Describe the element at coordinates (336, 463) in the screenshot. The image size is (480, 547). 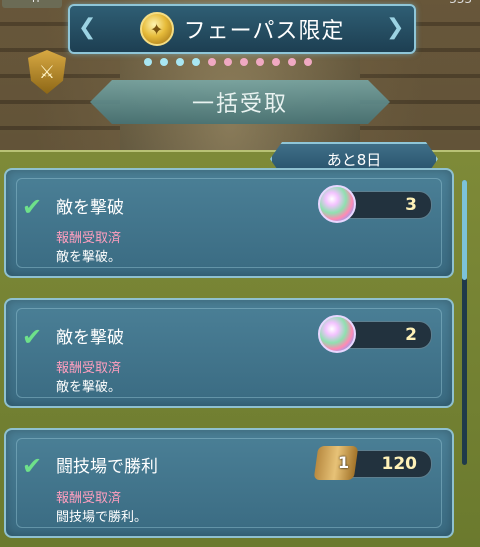
I see `scroll-icon` at that location.